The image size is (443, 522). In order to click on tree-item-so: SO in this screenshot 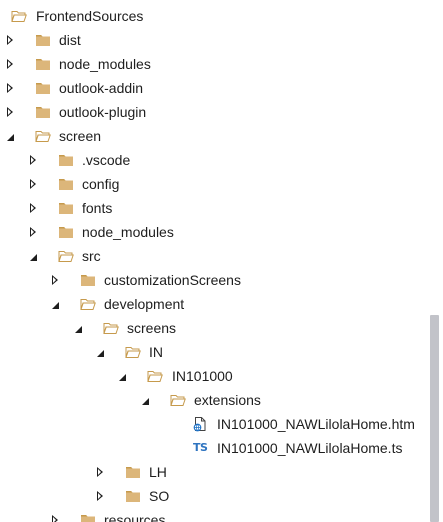, I will do `click(213, 496)`.